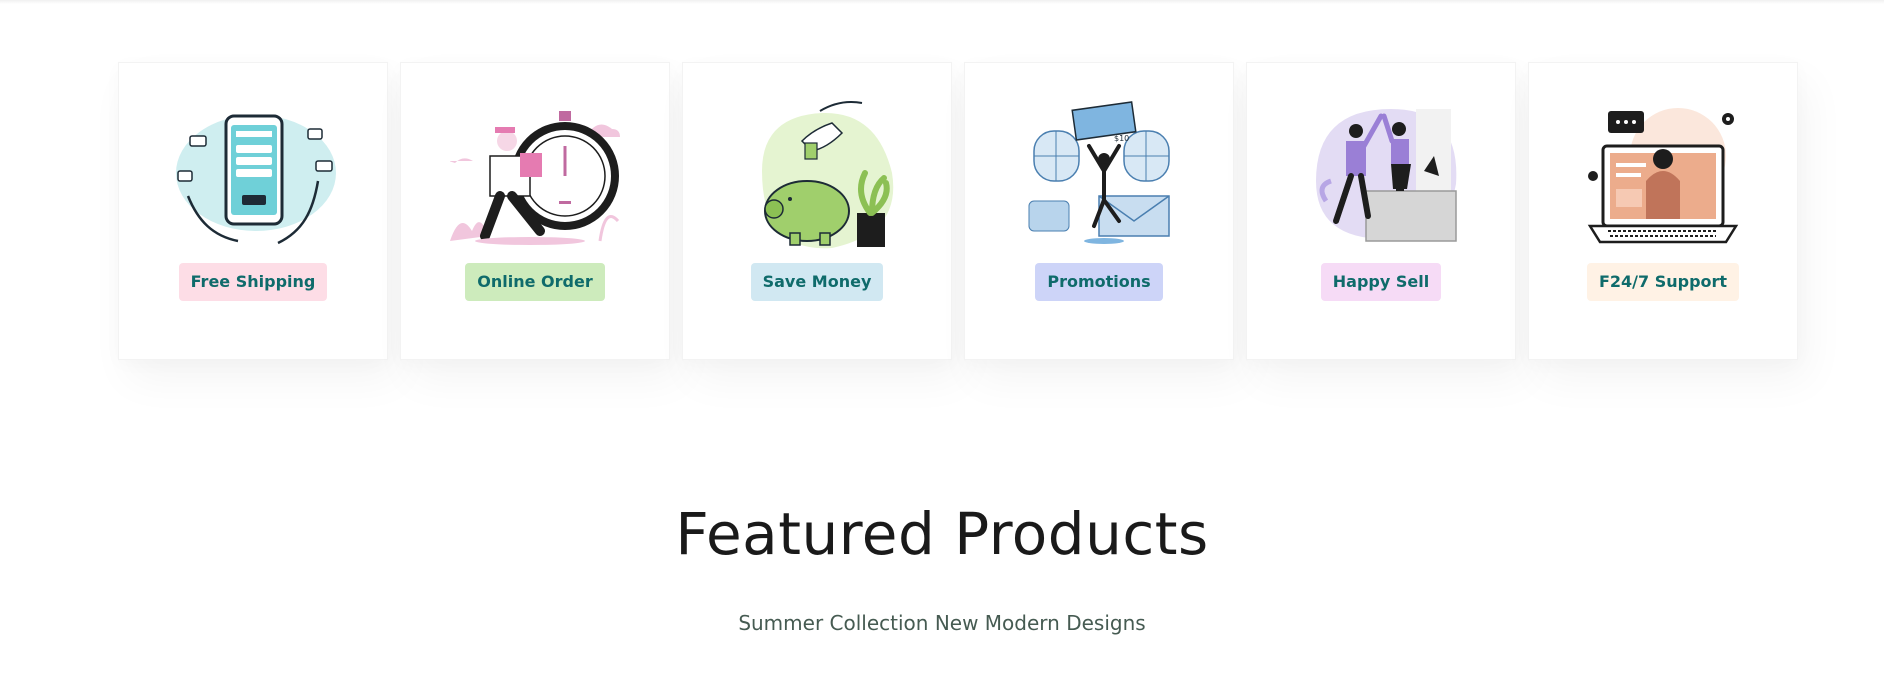 This screenshot has height=688, width=1884. I want to click on feature-label-free-shipping: Free Shipping, so click(253, 282).